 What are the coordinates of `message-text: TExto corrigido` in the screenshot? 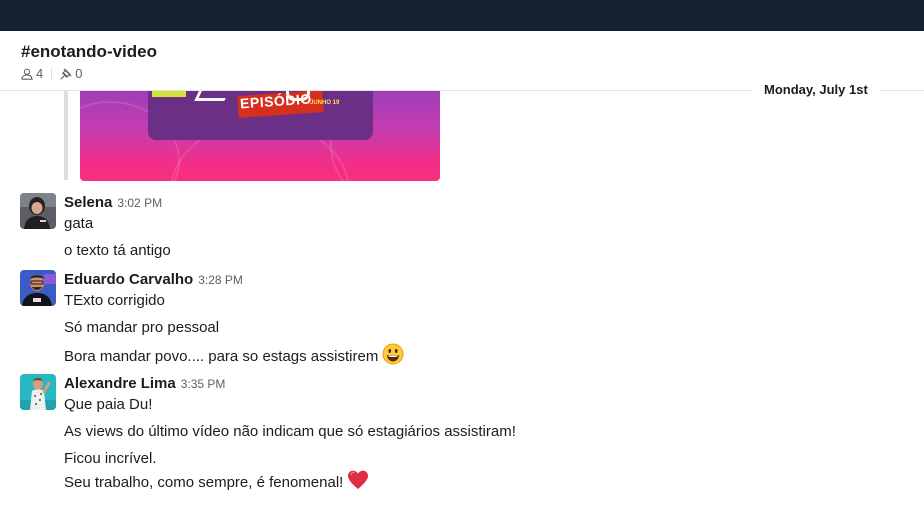 It's located at (114, 300).